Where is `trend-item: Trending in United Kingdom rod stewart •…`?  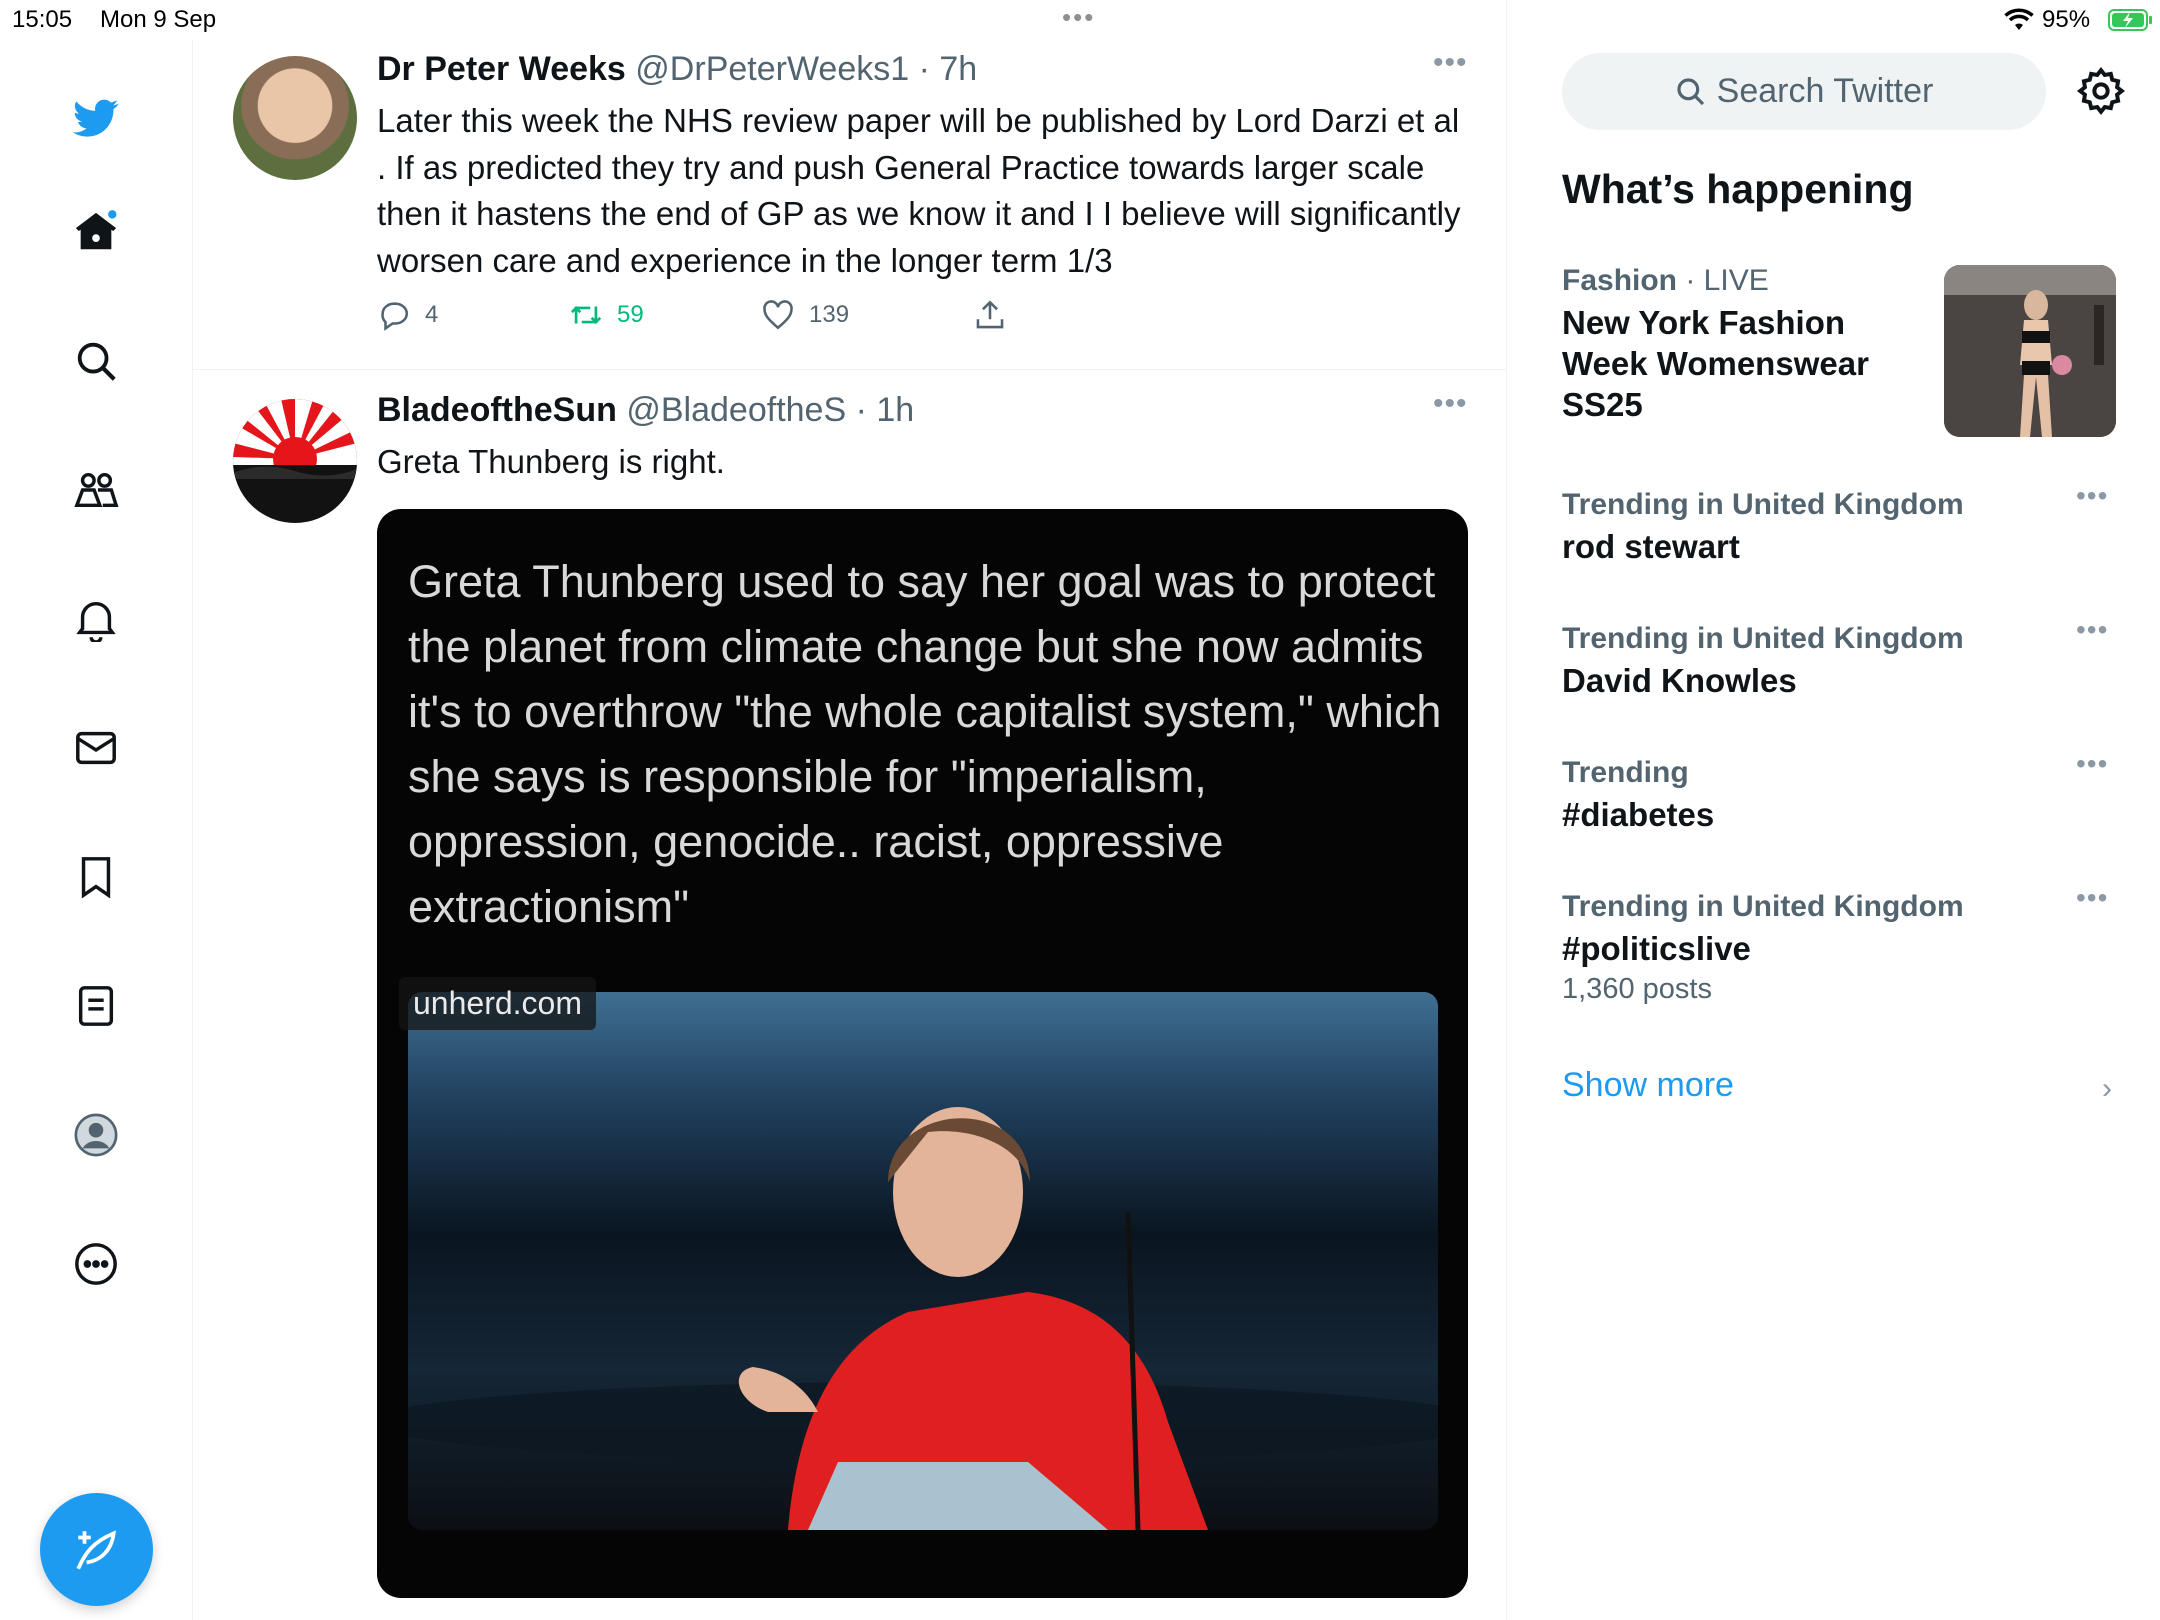
trend-item: Trending in United Kingdom rod stewart •… is located at coordinates (1852, 523).